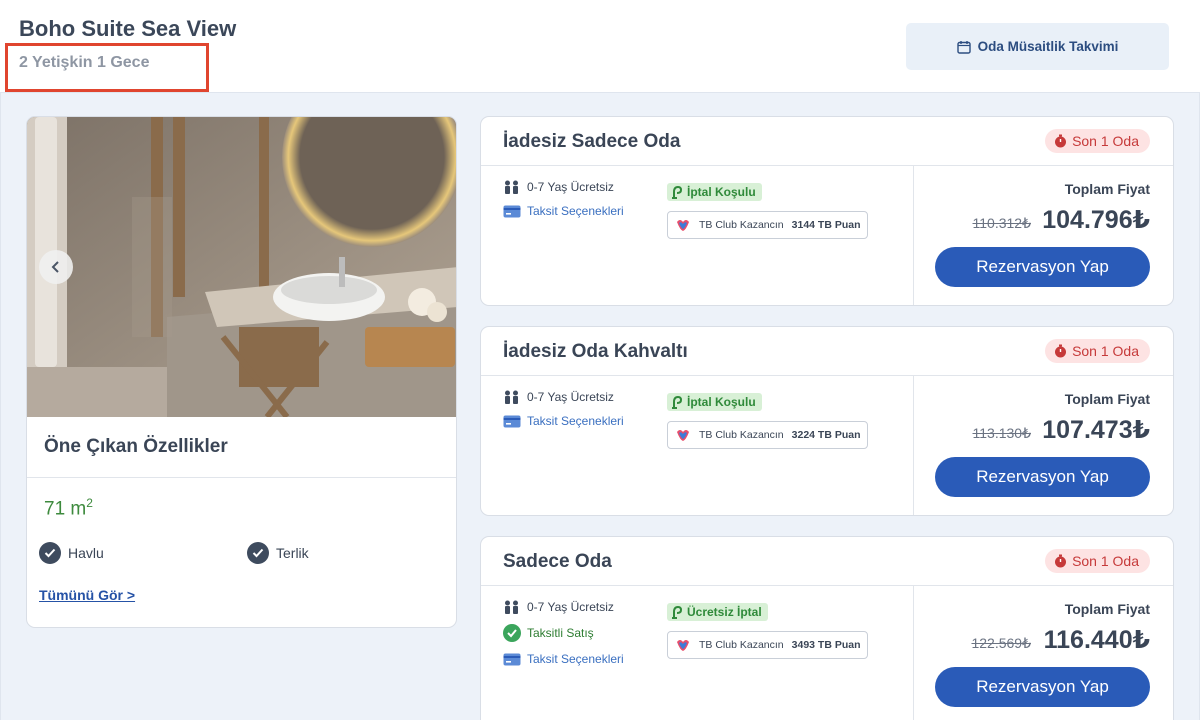 Image resolution: width=1200 pixels, height=720 pixels. What do you see at coordinates (826, 225) in the screenshot?
I see `tb-club-points: 3144 TB Puan` at bounding box center [826, 225].